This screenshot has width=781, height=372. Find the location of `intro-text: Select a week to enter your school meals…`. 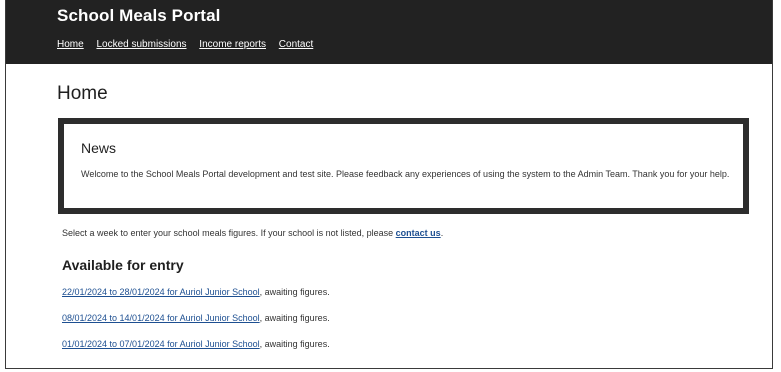

intro-text: Select a week to enter your school meals… is located at coordinates (252, 233).